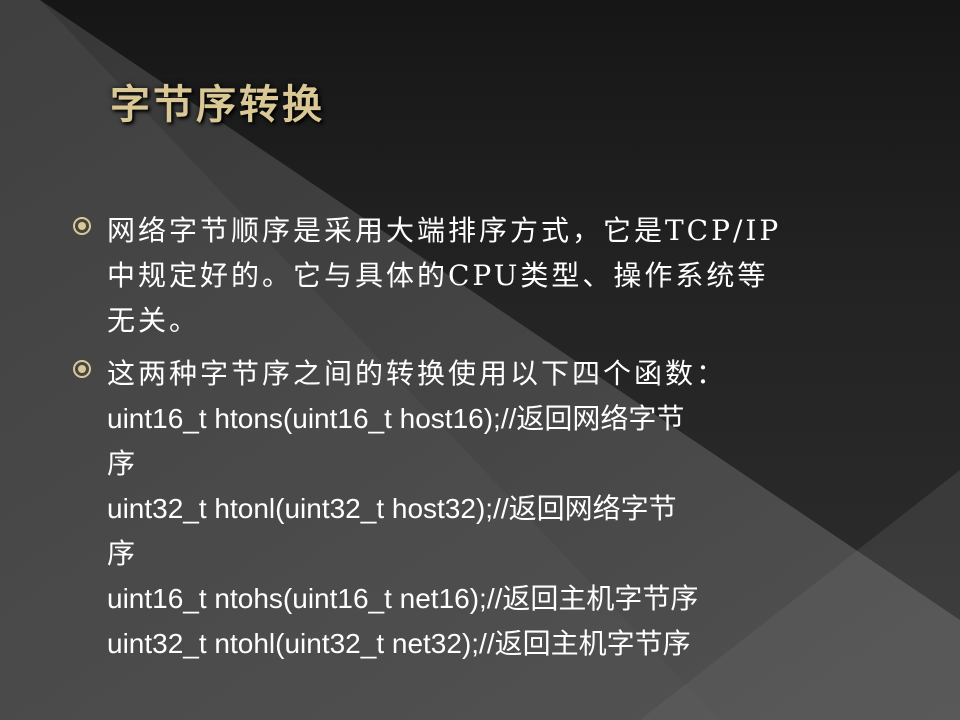  What do you see at coordinates (444, 230) in the screenshot?
I see `bullet-text-line: 网络字节顺序是采用大端排序方式，它是TCP/IP` at bounding box center [444, 230].